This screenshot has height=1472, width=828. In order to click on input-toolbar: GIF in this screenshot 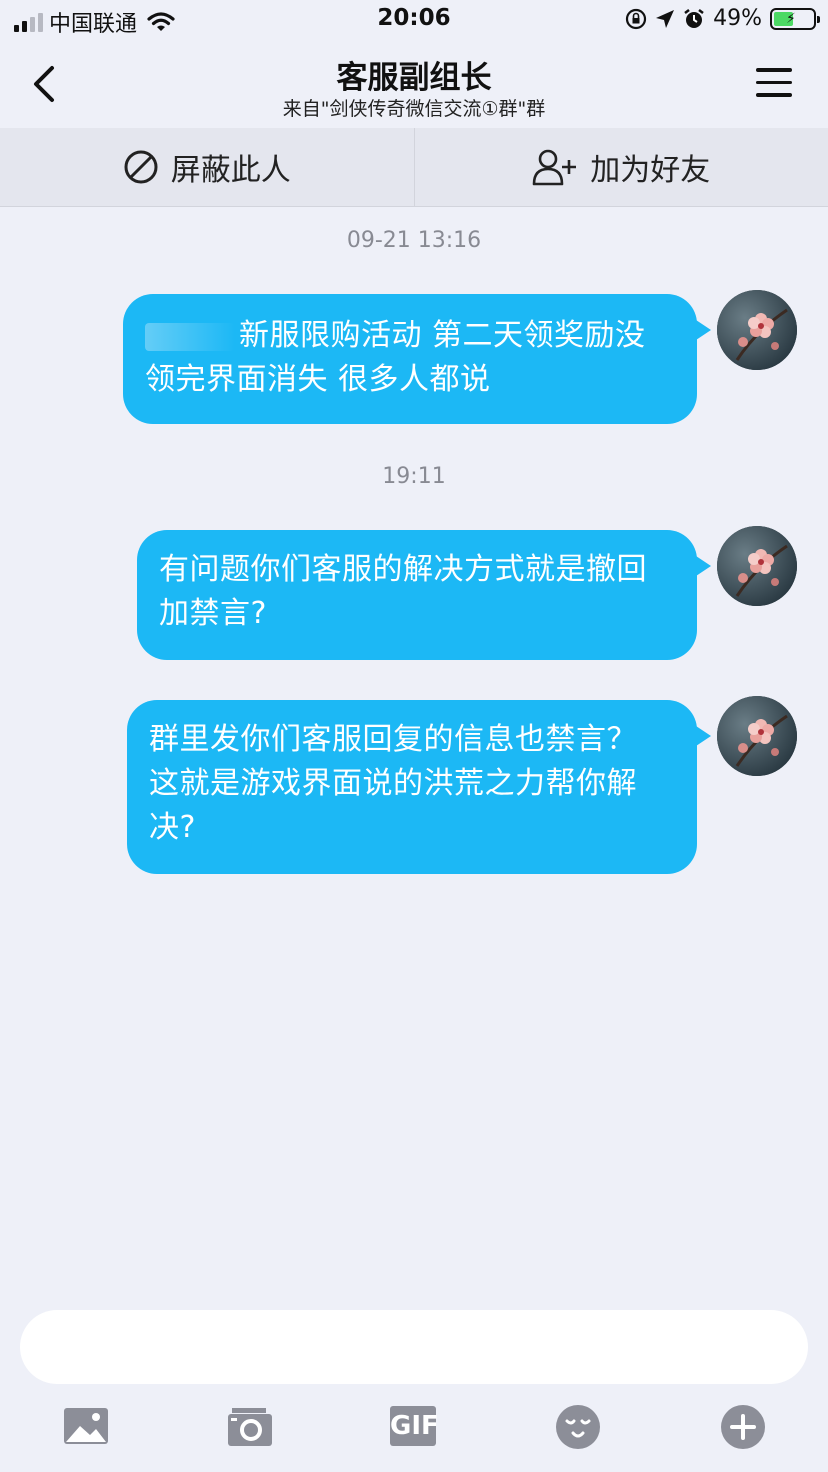, I will do `click(414, 1427)`.